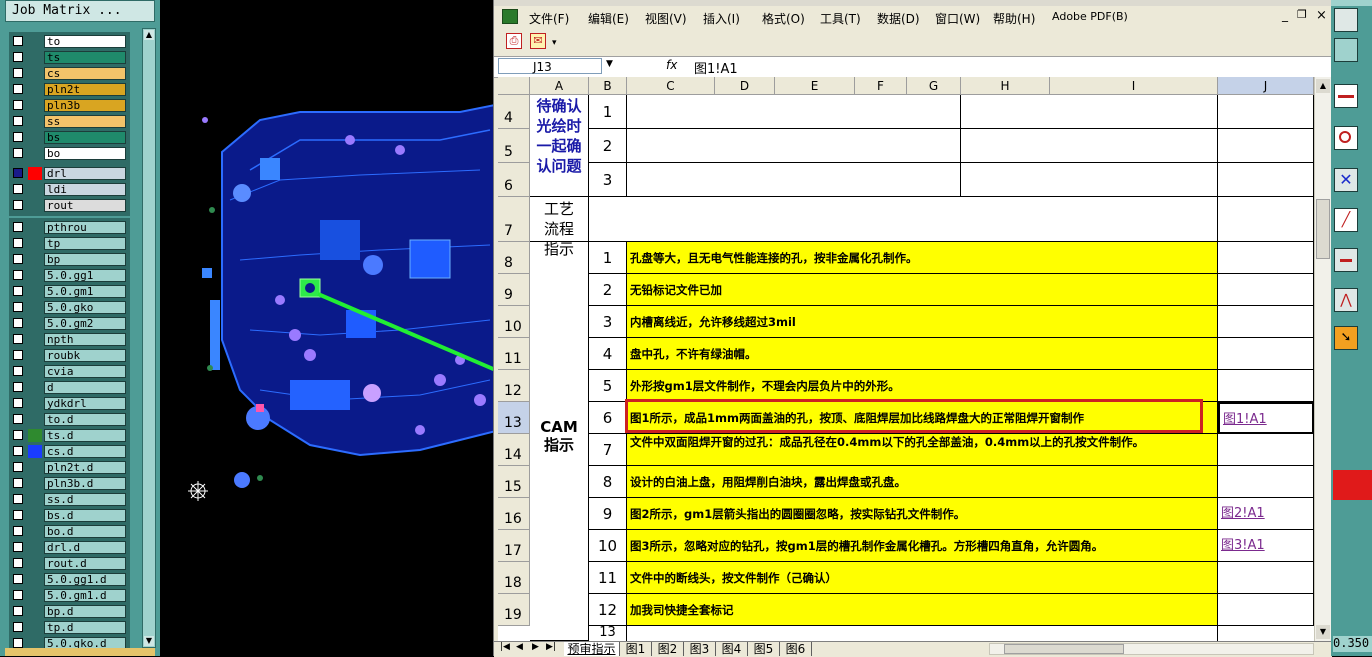 The image size is (1372, 657). Describe the element at coordinates (732, 649) in the screenshot. I see `sheet-tab: 图4` at that location.